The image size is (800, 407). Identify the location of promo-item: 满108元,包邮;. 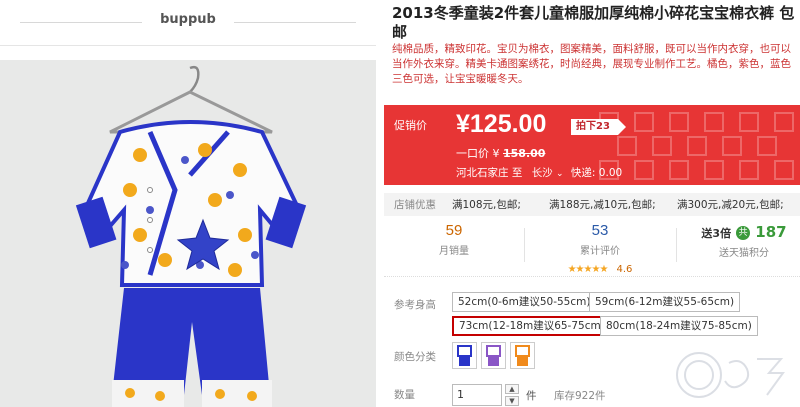
(486, 205).